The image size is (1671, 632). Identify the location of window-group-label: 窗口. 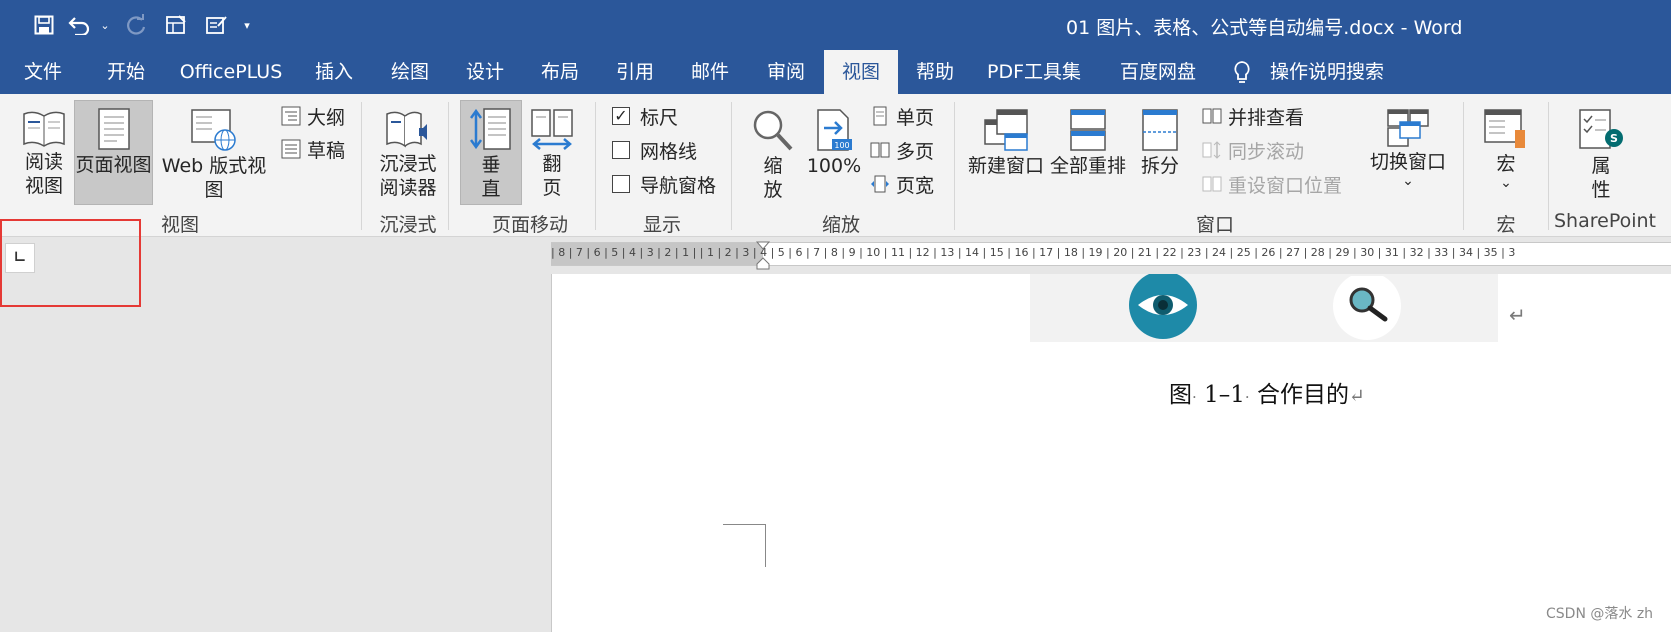
(1214, 225).